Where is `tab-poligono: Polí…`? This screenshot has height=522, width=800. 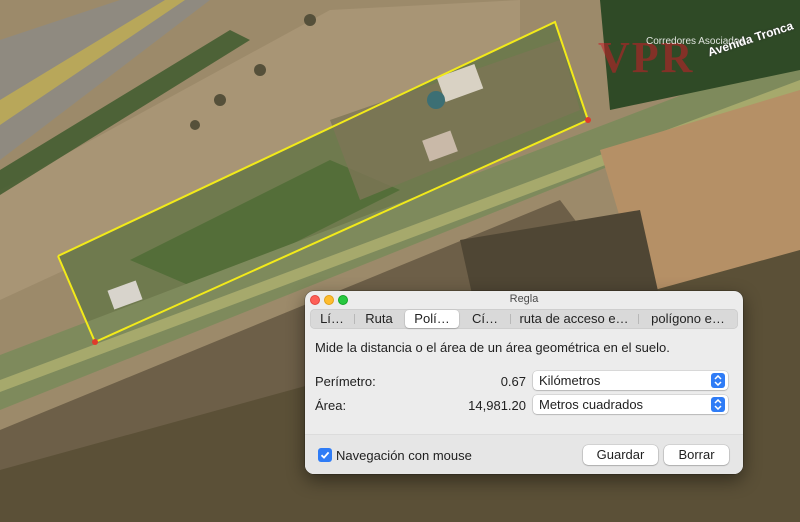 tab-poligono: Polí… is located at coordinates (432, 319).